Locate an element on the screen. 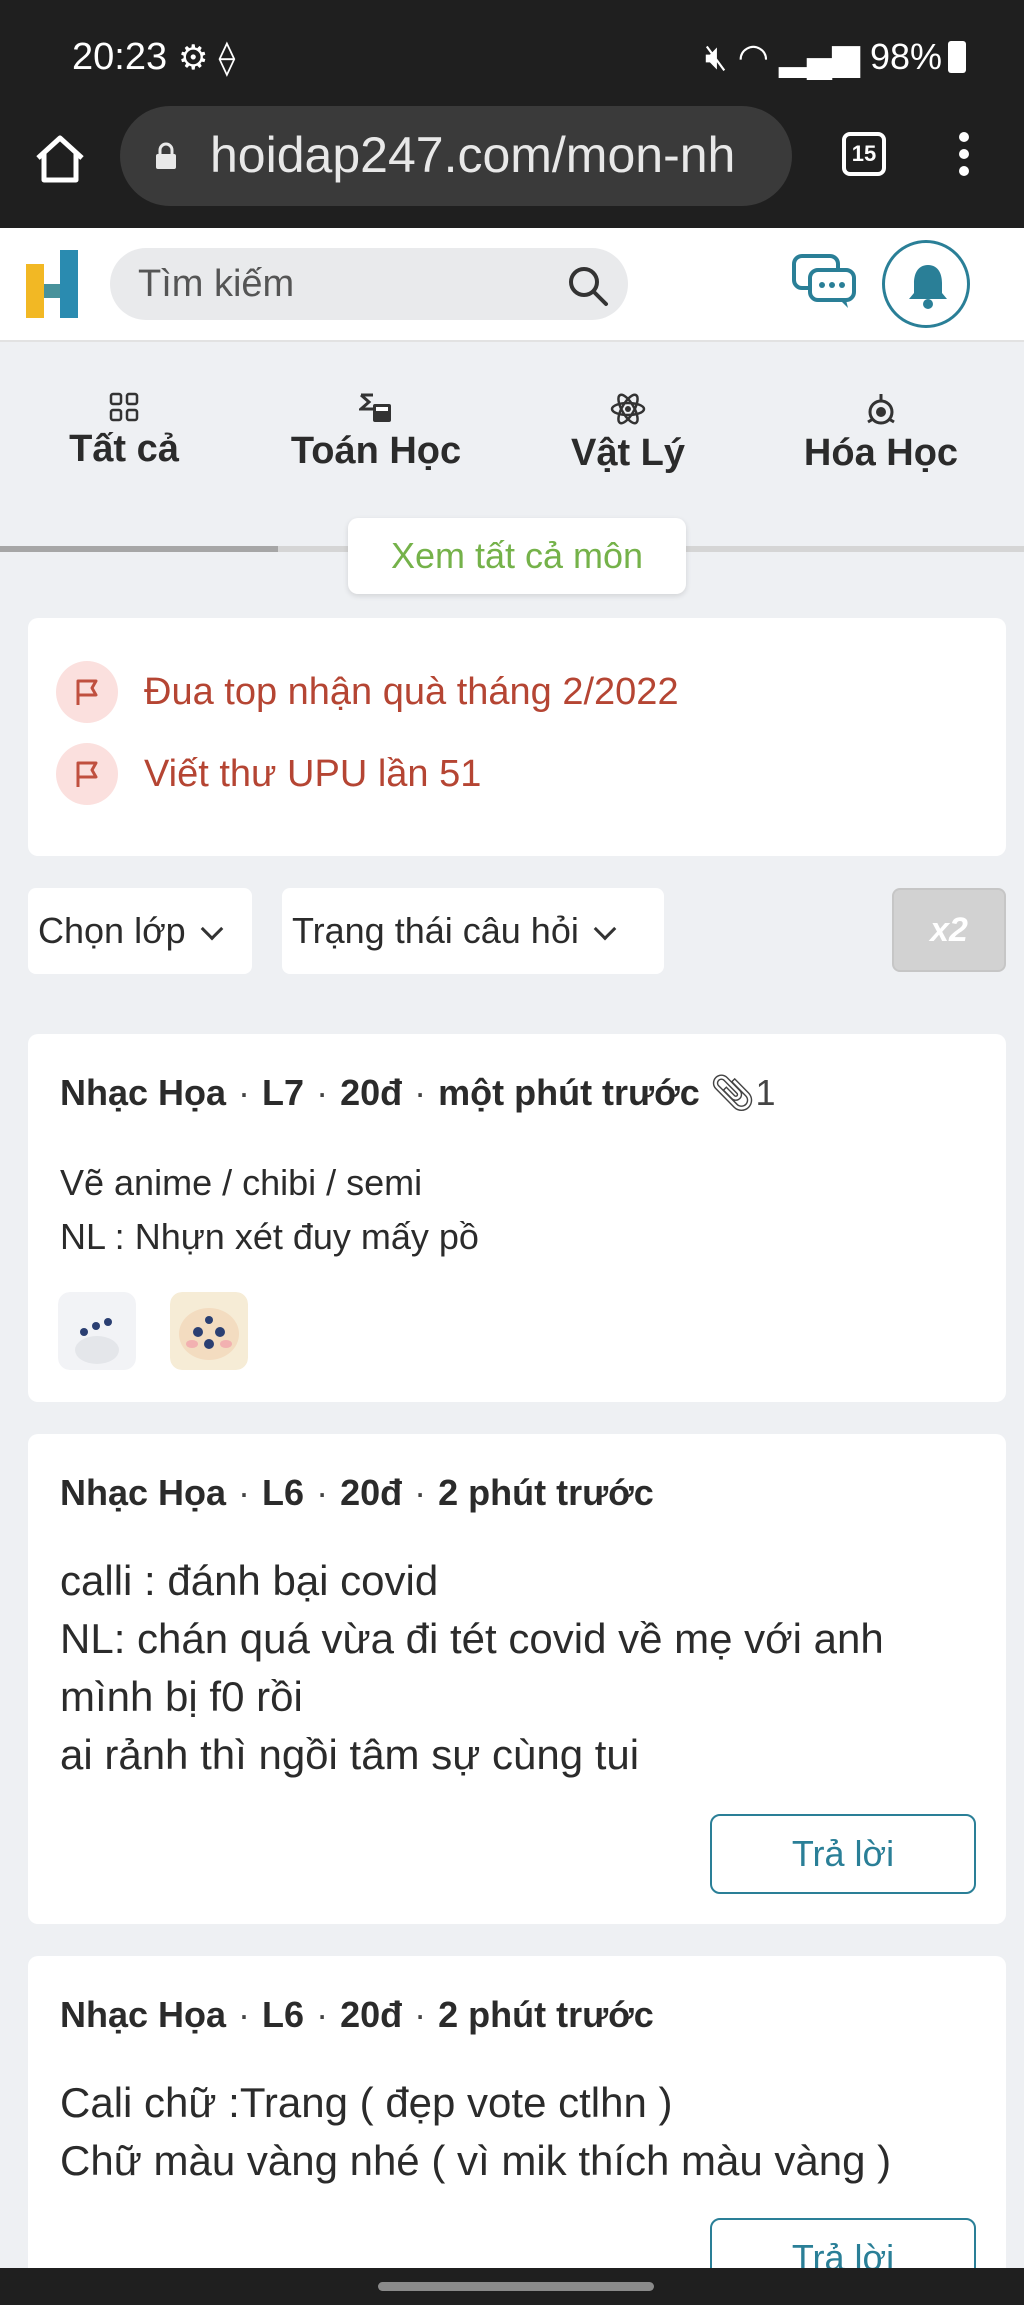  tab-math: Toán Học is located at coordinates (376, 432).